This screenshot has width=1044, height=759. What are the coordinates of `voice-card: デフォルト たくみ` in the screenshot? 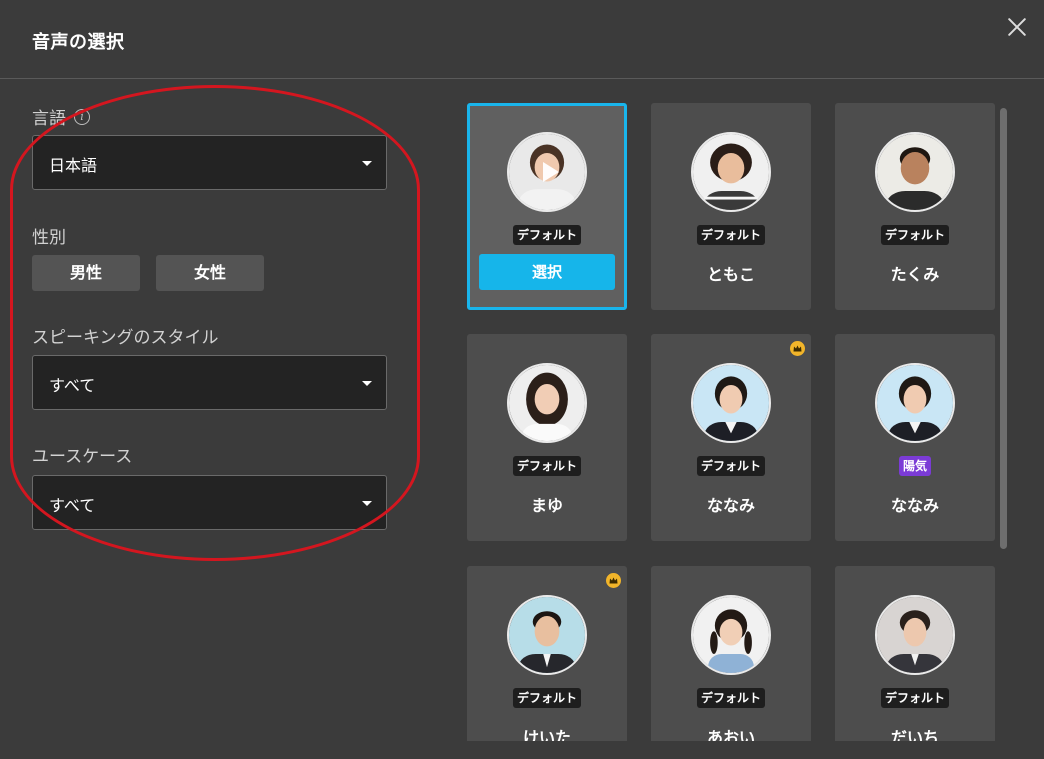 It's located at (915, 206).